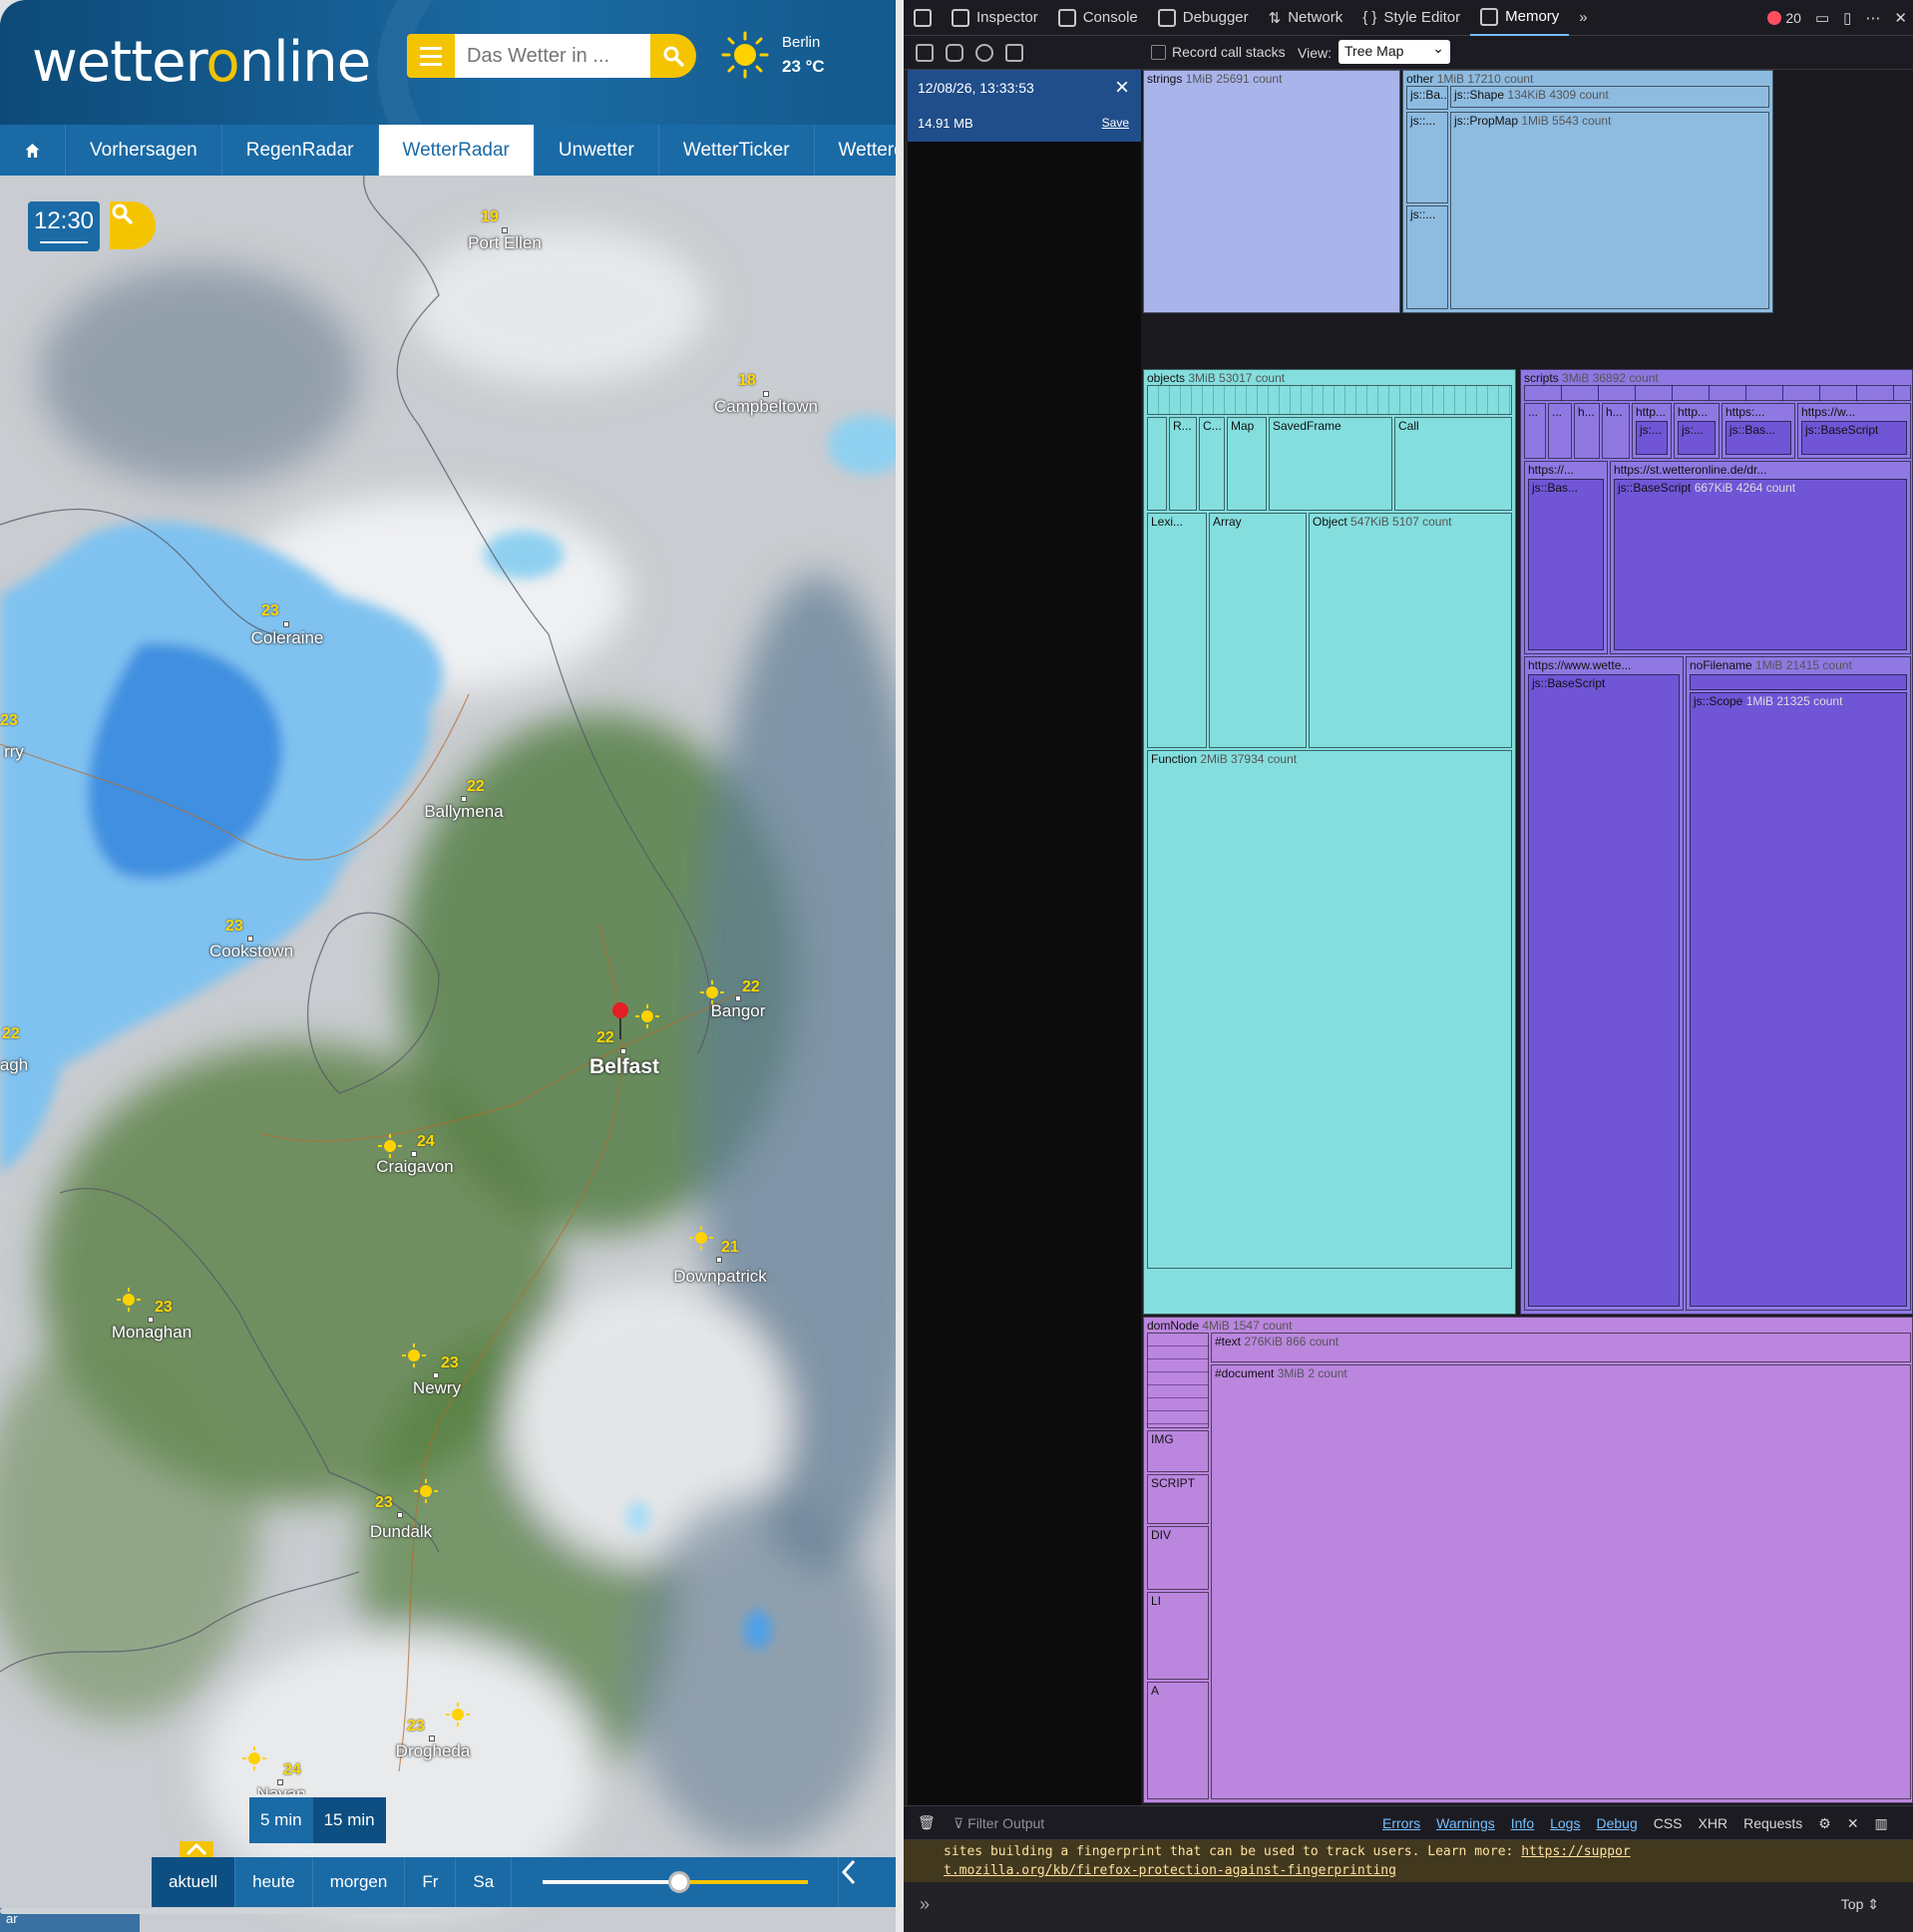  What do you see at coordinates (1411, 18) in the screenshot?
I see `tab-style-editor: { } Style Editor` at bounding box center [1411, 18].